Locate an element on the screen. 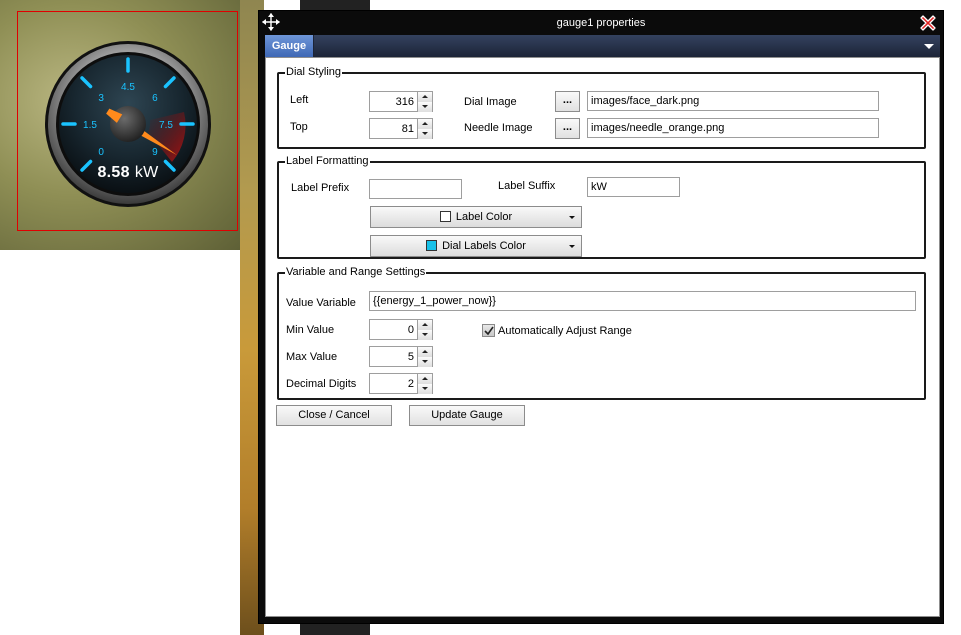  value-variable-label: Value Variable is located at coordinates (321, 303).